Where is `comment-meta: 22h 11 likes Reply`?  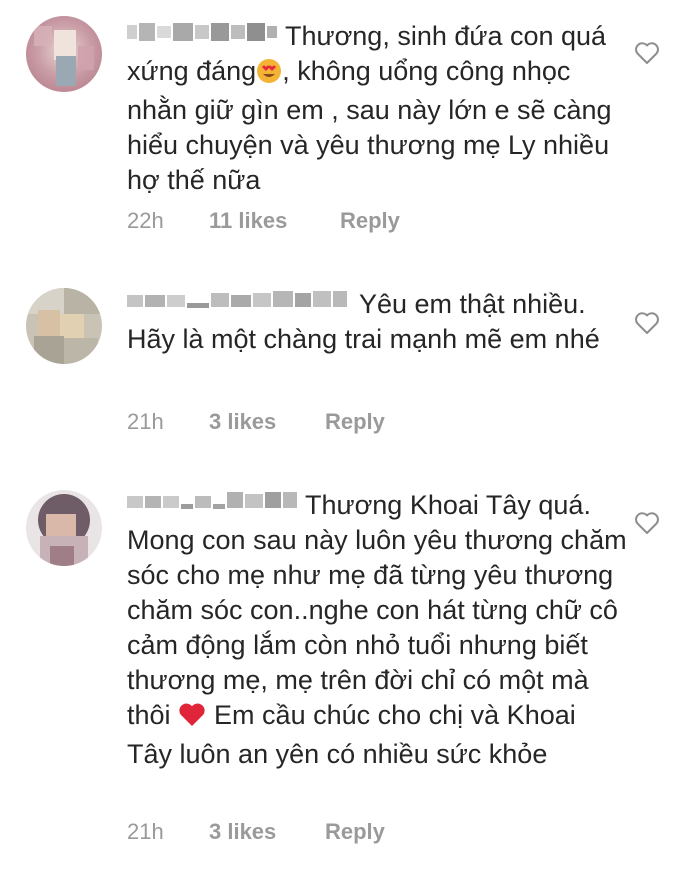 comment-meta: 22h 11 likes Reply is located at coordinates (263, 221).